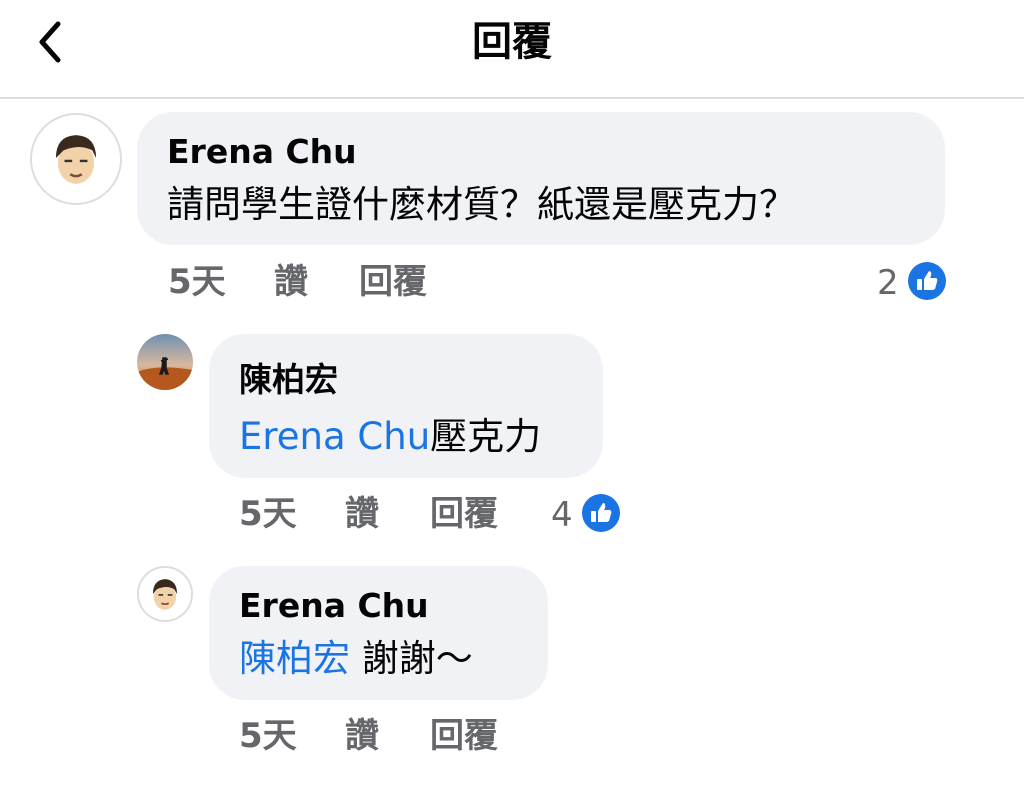 The width and height of the screenshot is (1024, 799). What do you see at coordinates (562, 515) in the screenshot?
I see `like-count: 4` at bounding box center [562, 515].